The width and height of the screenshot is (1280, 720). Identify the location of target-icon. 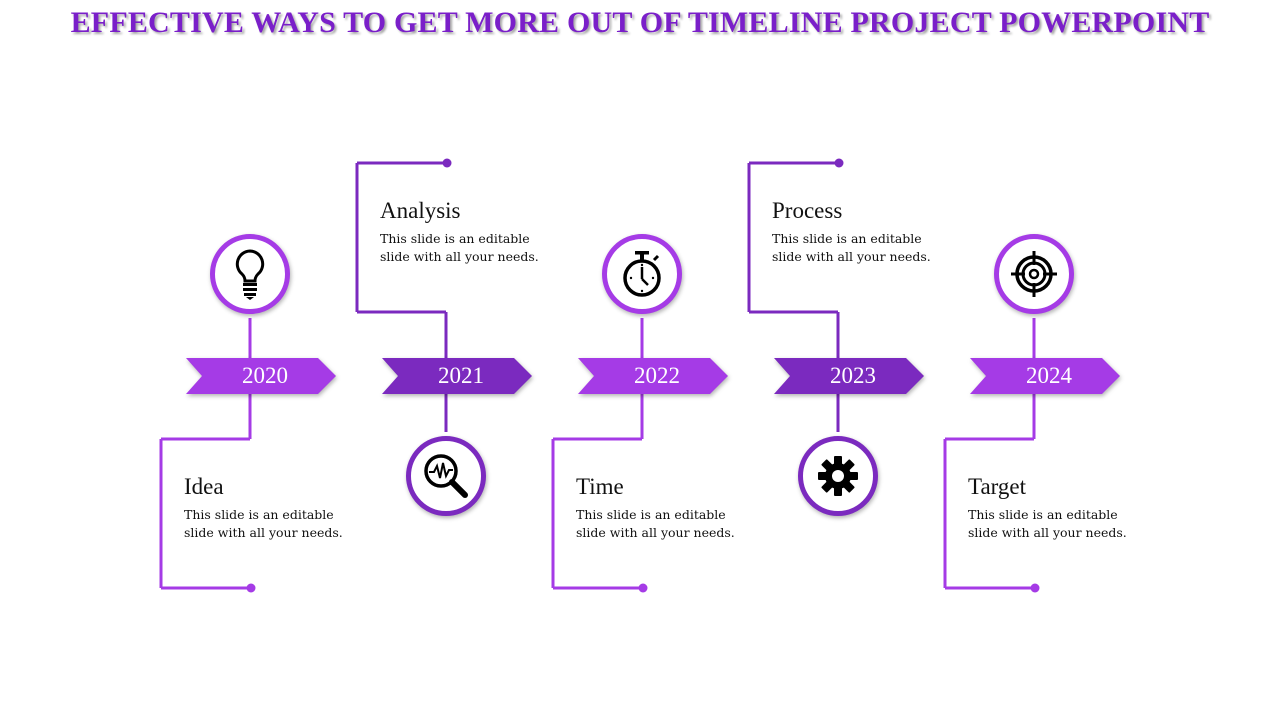
(1034, 274).